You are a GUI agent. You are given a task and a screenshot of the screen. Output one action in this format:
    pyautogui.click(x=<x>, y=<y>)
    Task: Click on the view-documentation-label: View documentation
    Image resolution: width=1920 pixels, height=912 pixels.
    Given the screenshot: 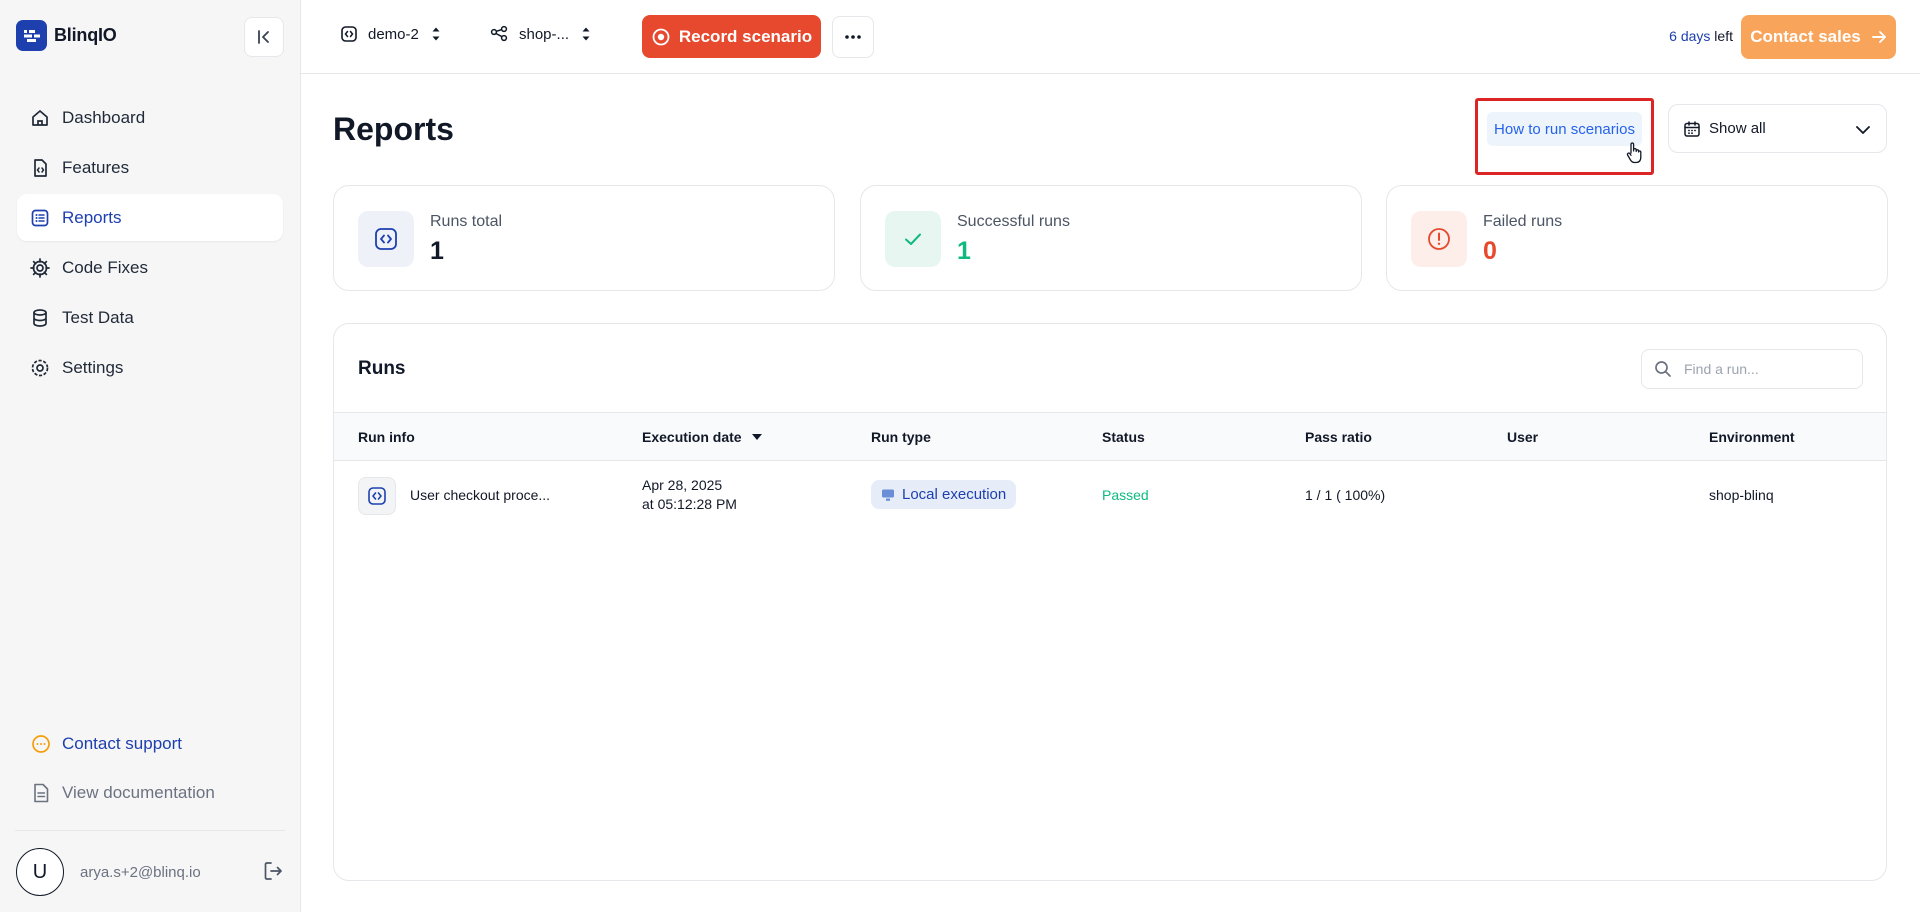 What is the action you would take?
    pyautogui.click(x=138, y=792)
    